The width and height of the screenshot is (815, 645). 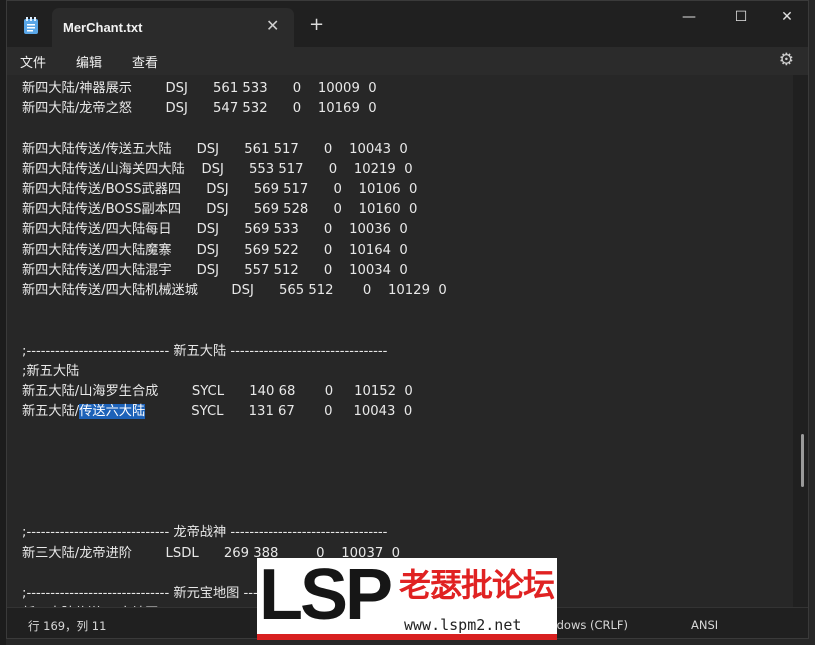 I want to click on minimize-button: —, so click(x=689, y=17).